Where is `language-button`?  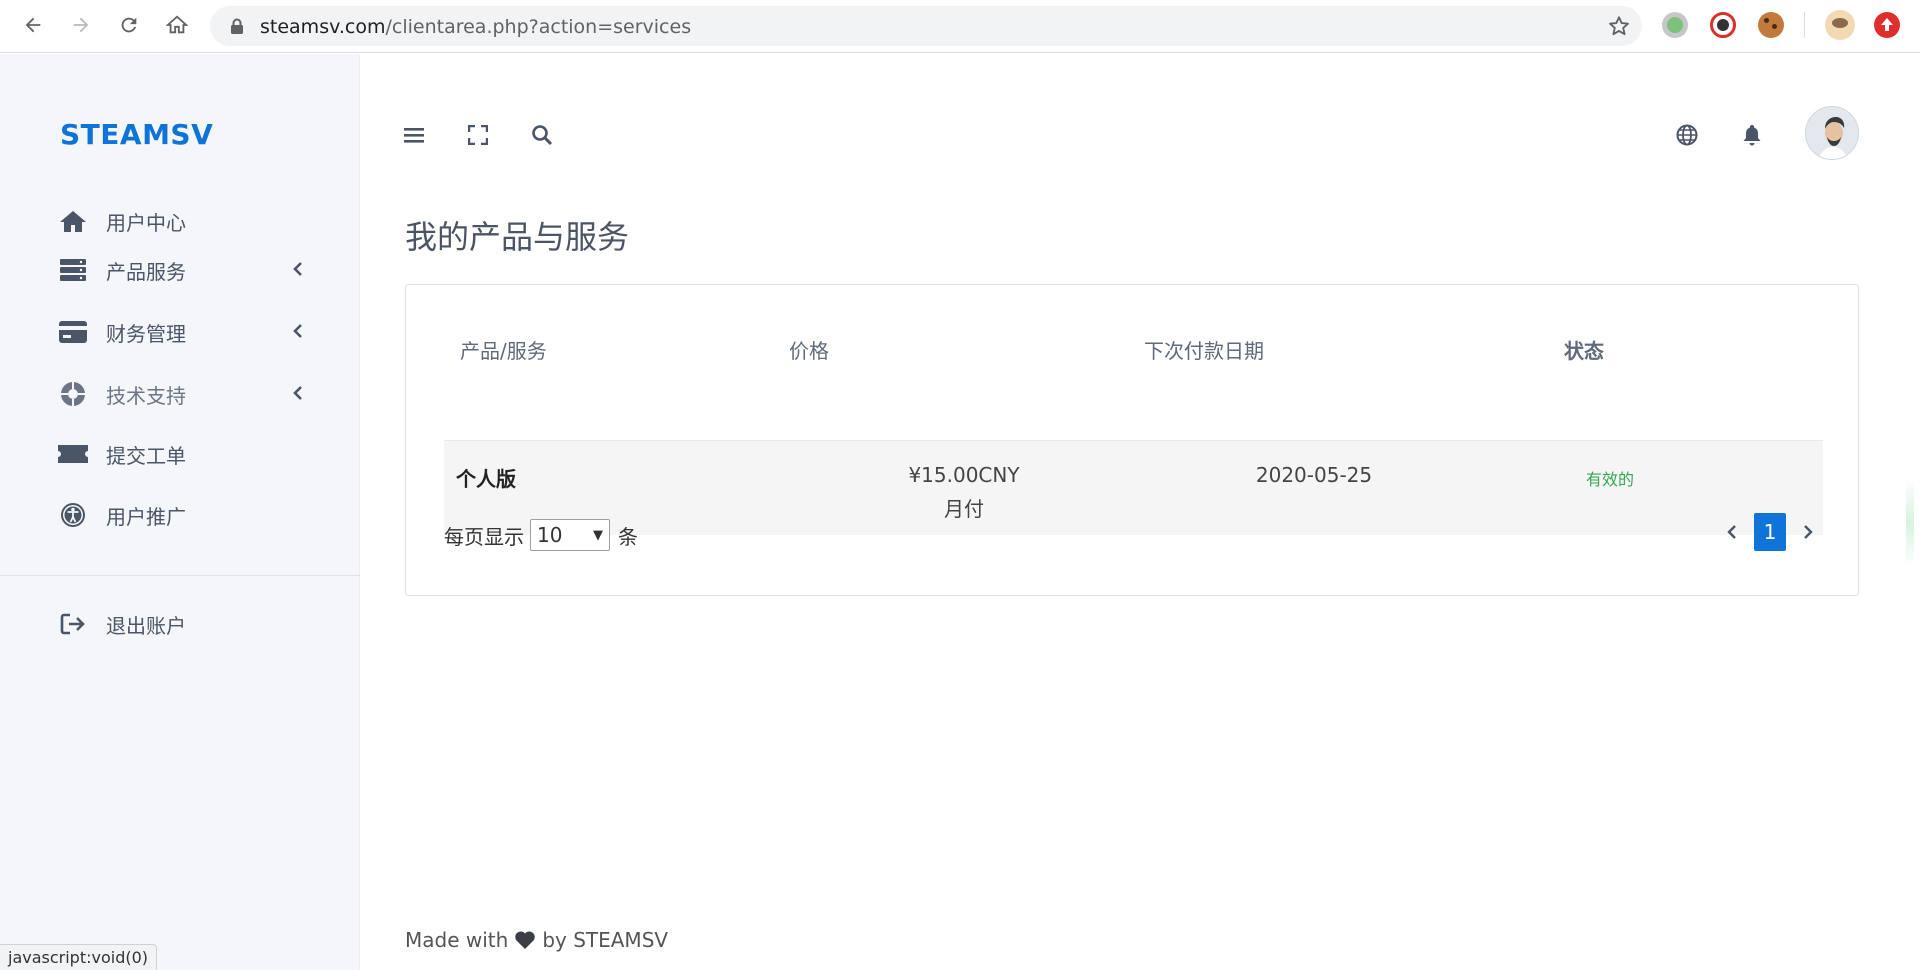 language-button is located at coordinates (1687, 135).